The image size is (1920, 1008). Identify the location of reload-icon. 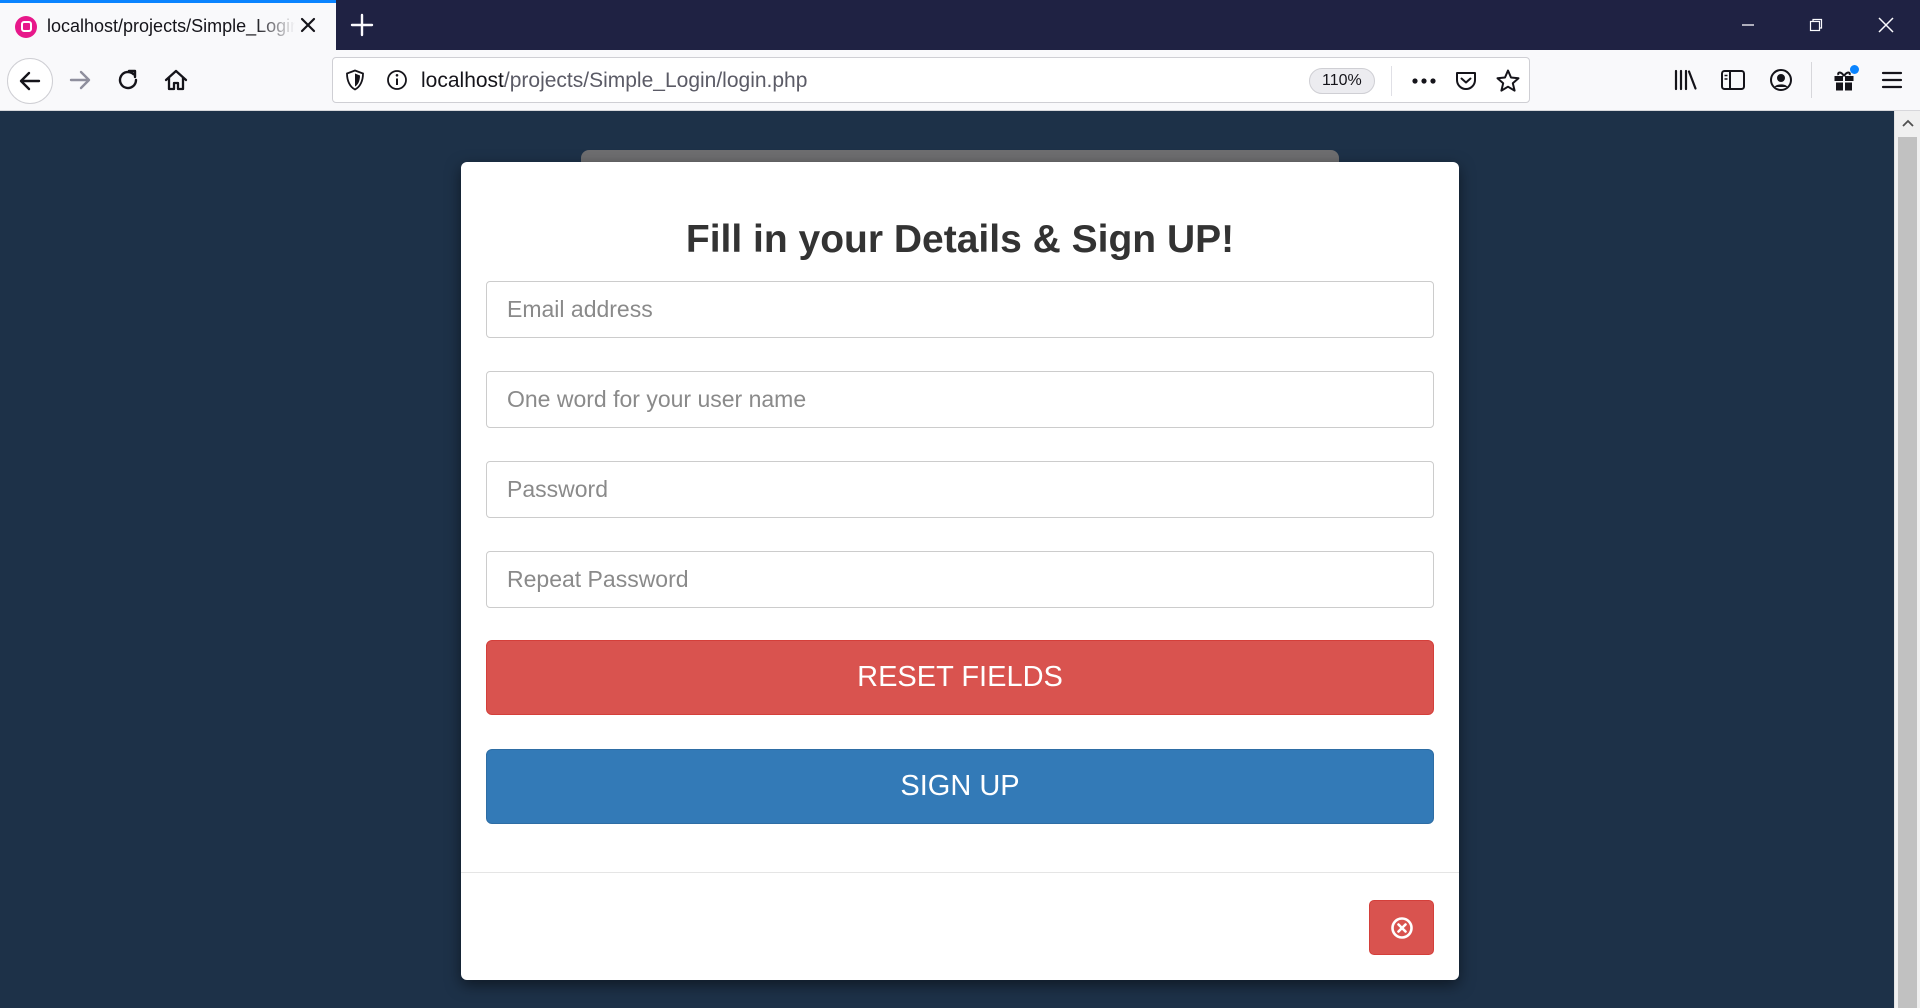
(128, 79).